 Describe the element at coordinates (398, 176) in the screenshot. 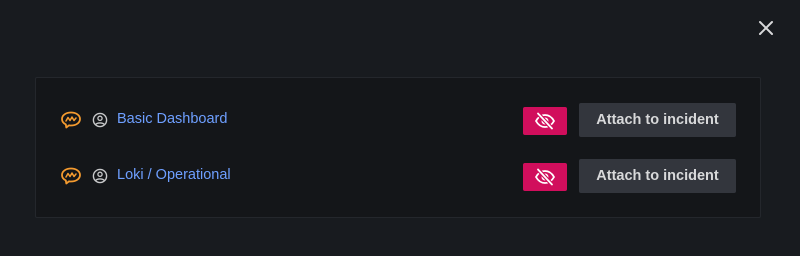

I see `dashboard-row: Loki / Operational Attach to incident` at that location.